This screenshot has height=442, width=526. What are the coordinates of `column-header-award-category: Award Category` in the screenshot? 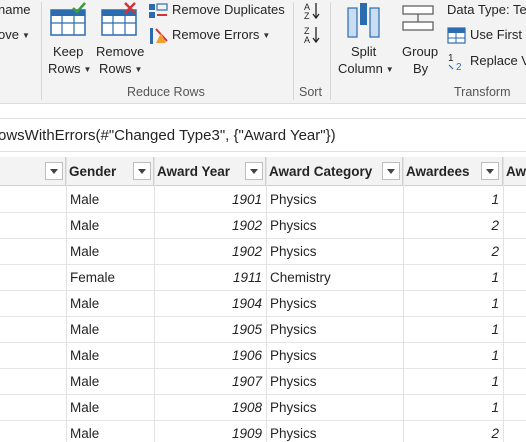 It's located at (334, 171).